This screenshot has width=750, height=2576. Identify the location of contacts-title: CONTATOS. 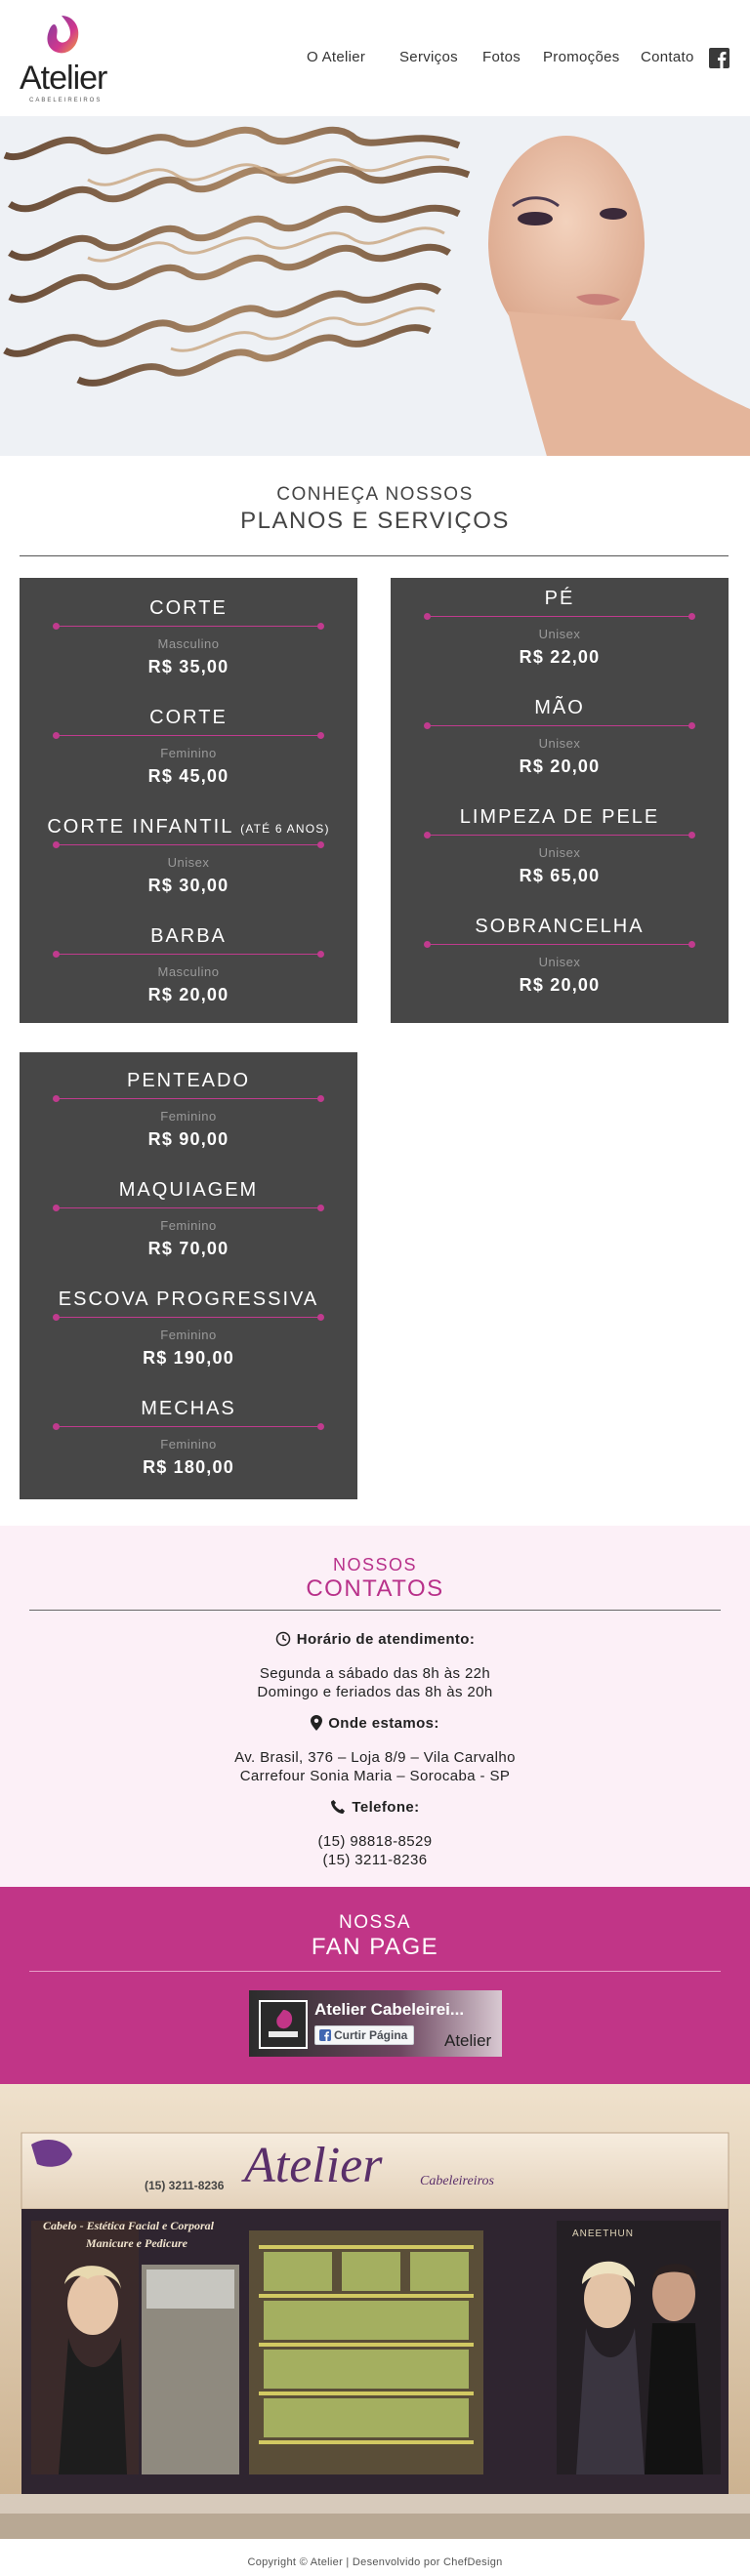
(375, 1588).